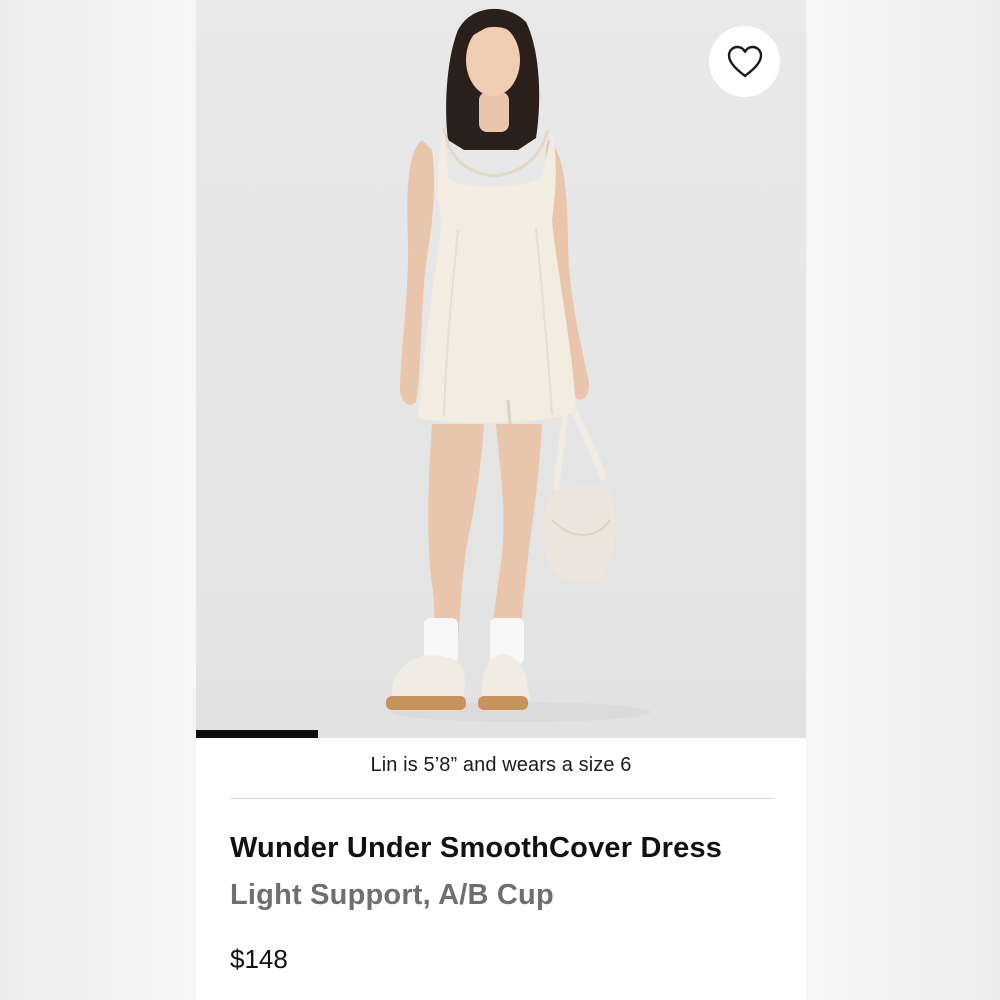  What do you see at coordinates (501, 734) in the screenshot?
I see `carousel-progress` at bounding box center [501, 734].